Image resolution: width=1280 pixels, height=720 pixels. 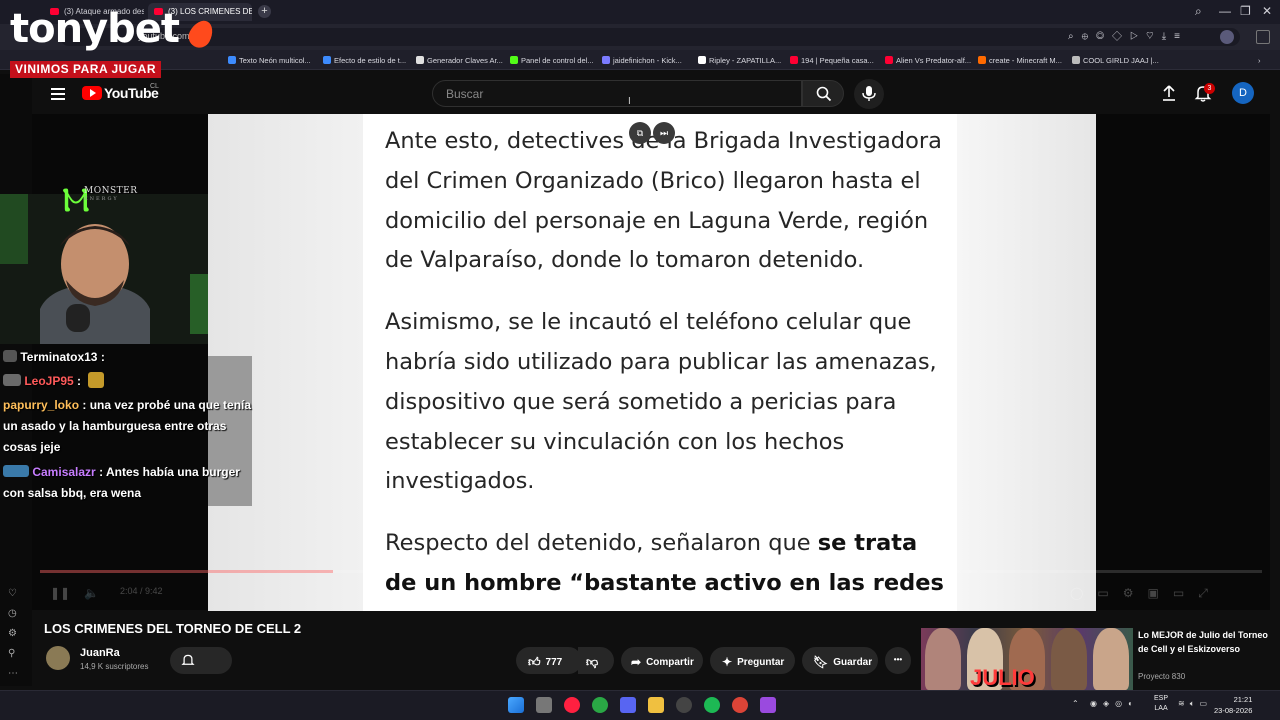 I want to click on player-settings-icons: ◯▭⚙▣▭⤢, so click(x=1146, y=593).